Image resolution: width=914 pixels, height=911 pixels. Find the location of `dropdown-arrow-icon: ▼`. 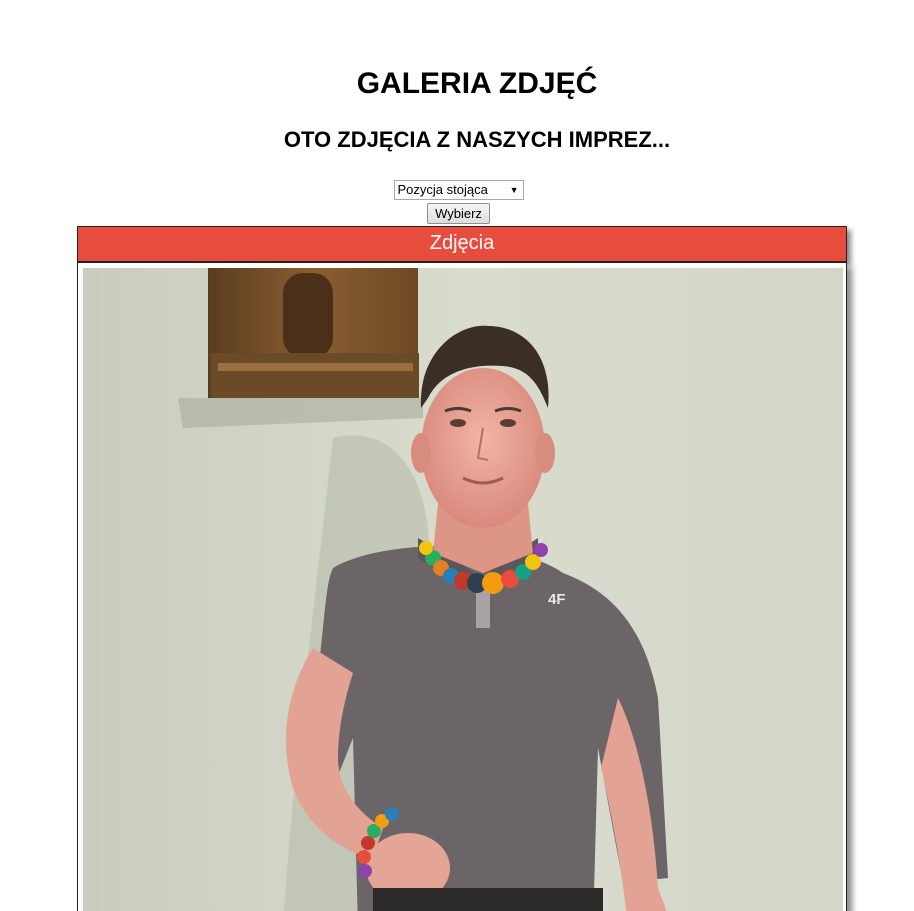

dropdown-arrow-icon: ▼ is located at coordinates (514, 190).